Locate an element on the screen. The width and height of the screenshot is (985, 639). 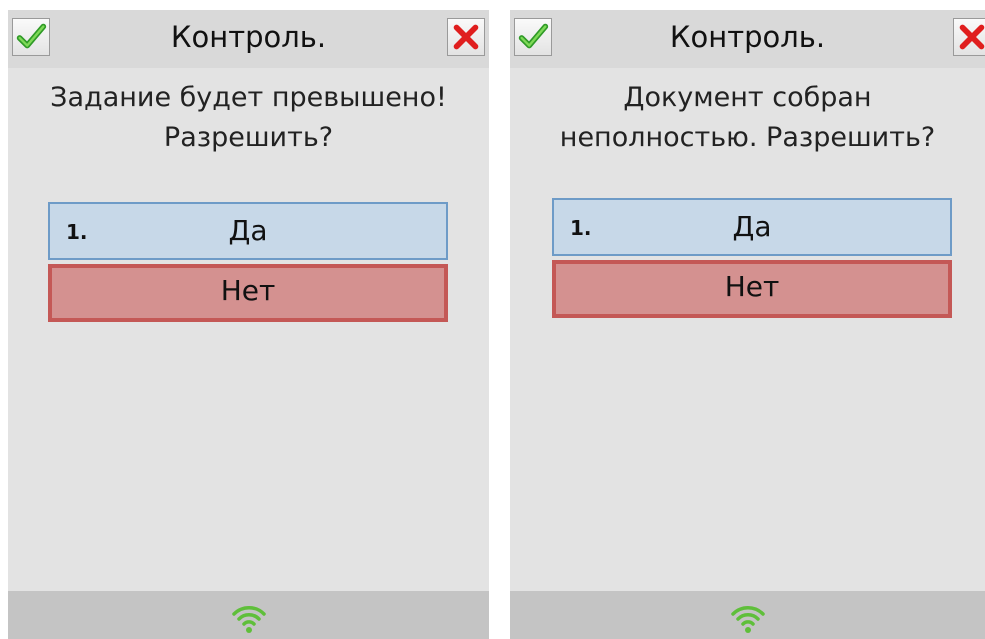
dialog-message: Документ собран неполностью. Разрешить? is located at coordinates (747, 118).